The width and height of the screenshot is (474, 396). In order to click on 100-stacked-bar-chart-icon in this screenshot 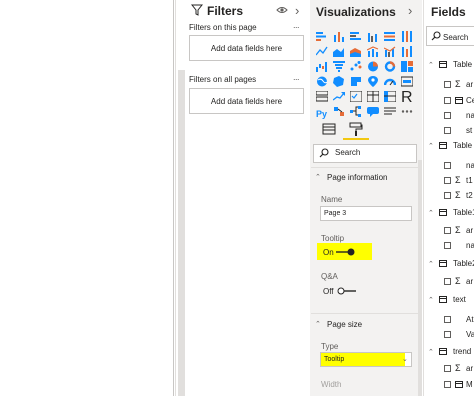, I will do `click(390, 35)`.